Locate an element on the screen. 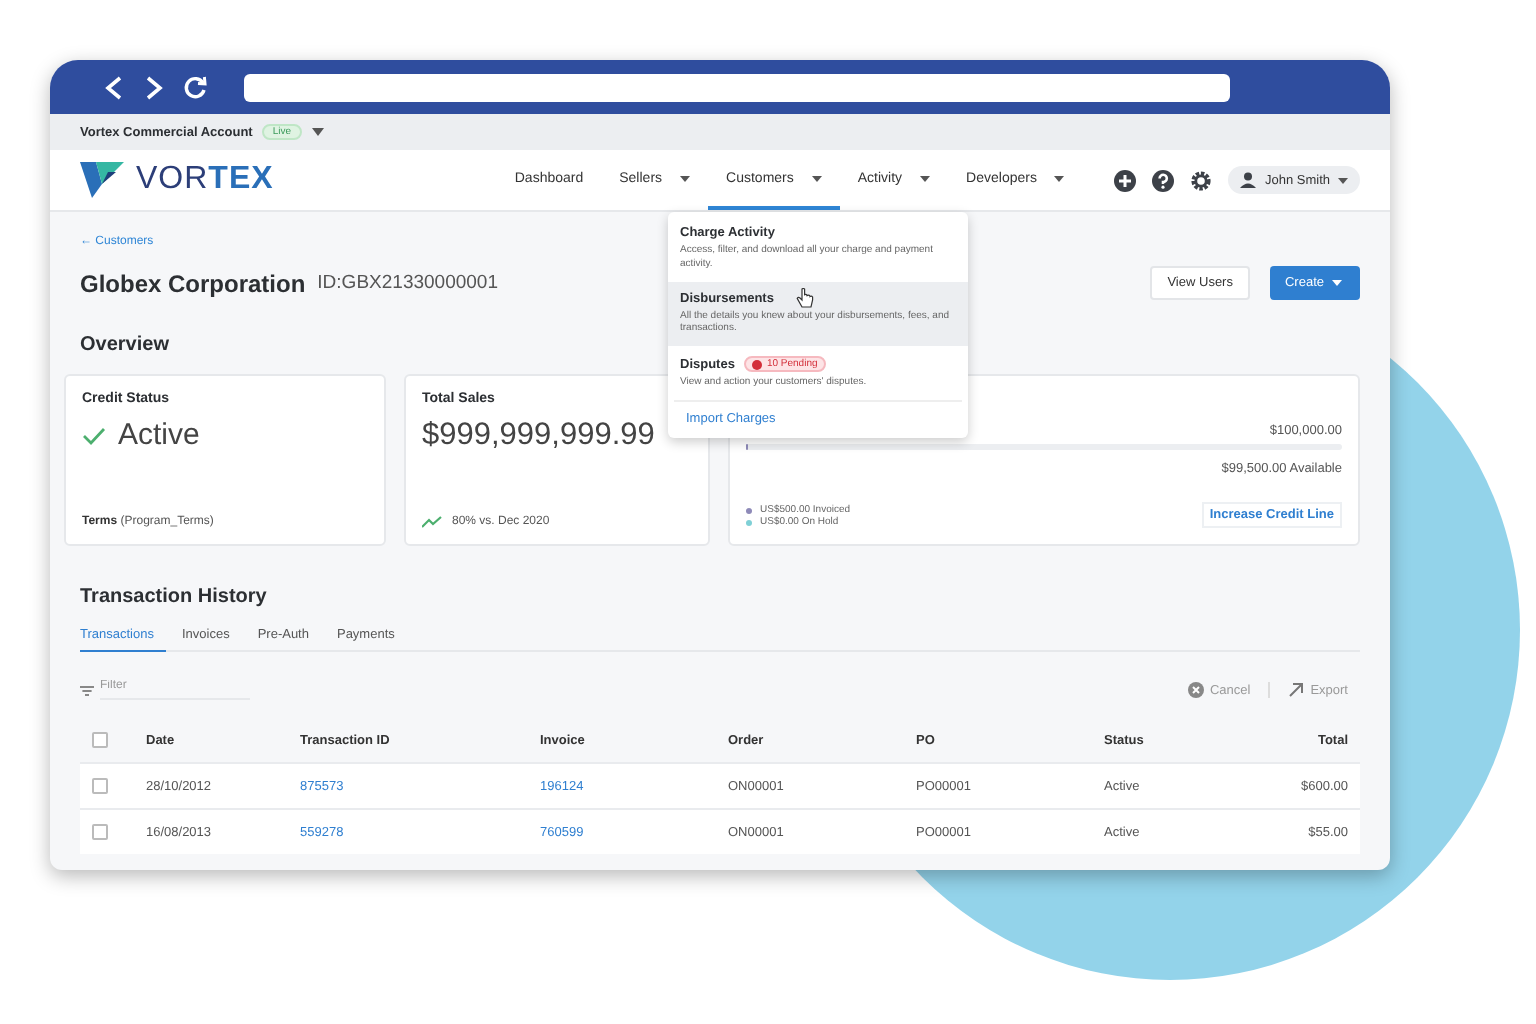 This screenshot has height=1024, width=1536. back-icon is located at coordinates (114, 87).